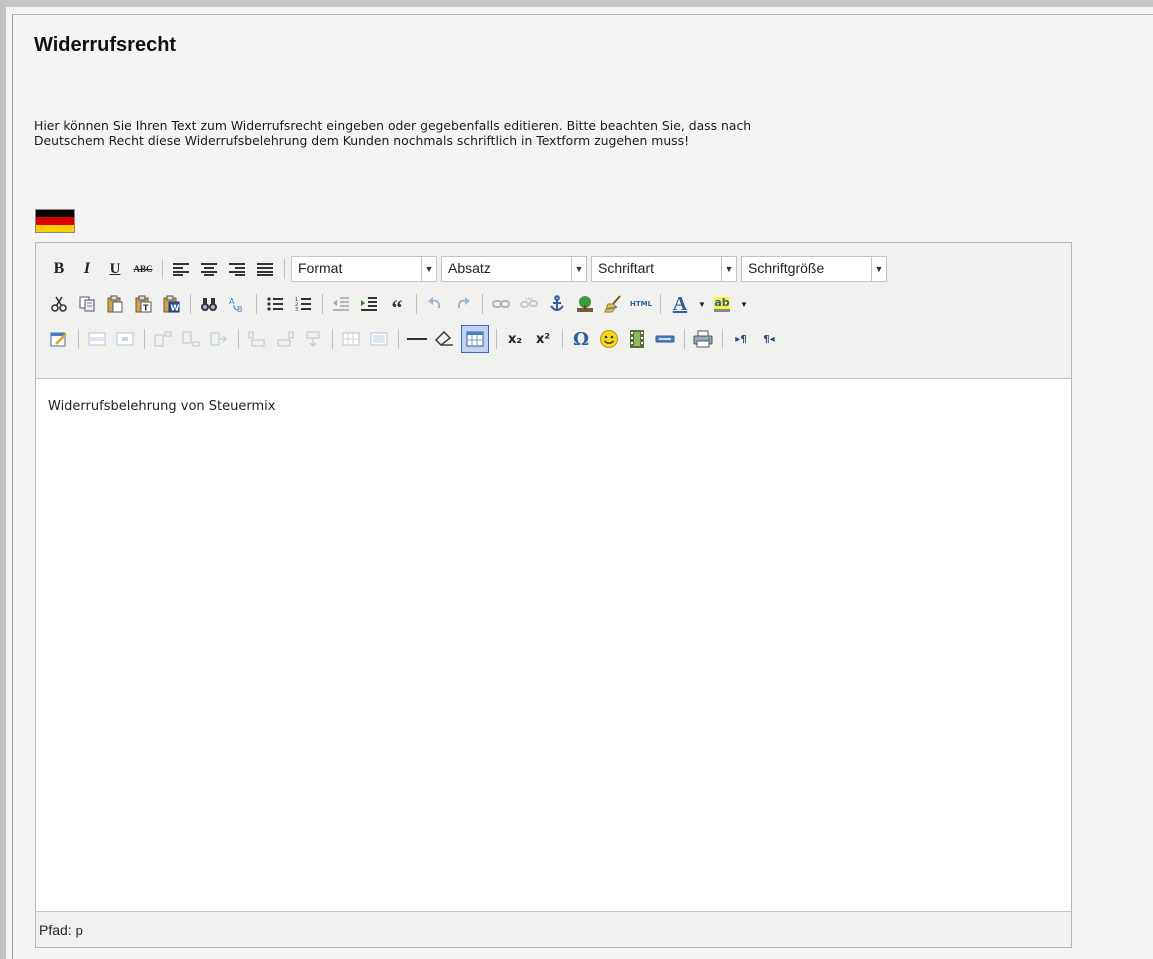  What do you see at coordinates (514, 269) in the screenshot?
I see `paragraph-select: Absatz ▼` at bounding box center [514, 269].